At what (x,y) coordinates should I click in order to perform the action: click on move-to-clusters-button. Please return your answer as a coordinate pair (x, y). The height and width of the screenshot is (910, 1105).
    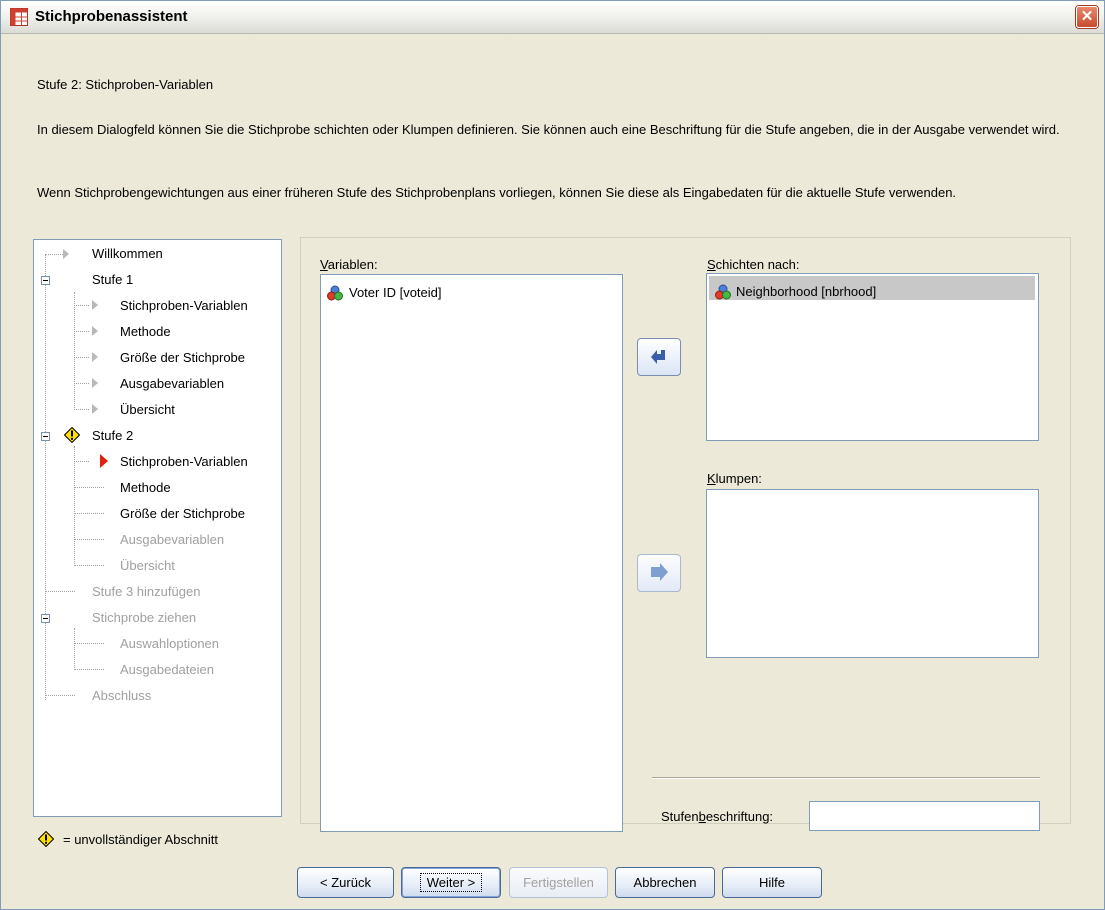
    Looking at the image, I should click on (659, 573).